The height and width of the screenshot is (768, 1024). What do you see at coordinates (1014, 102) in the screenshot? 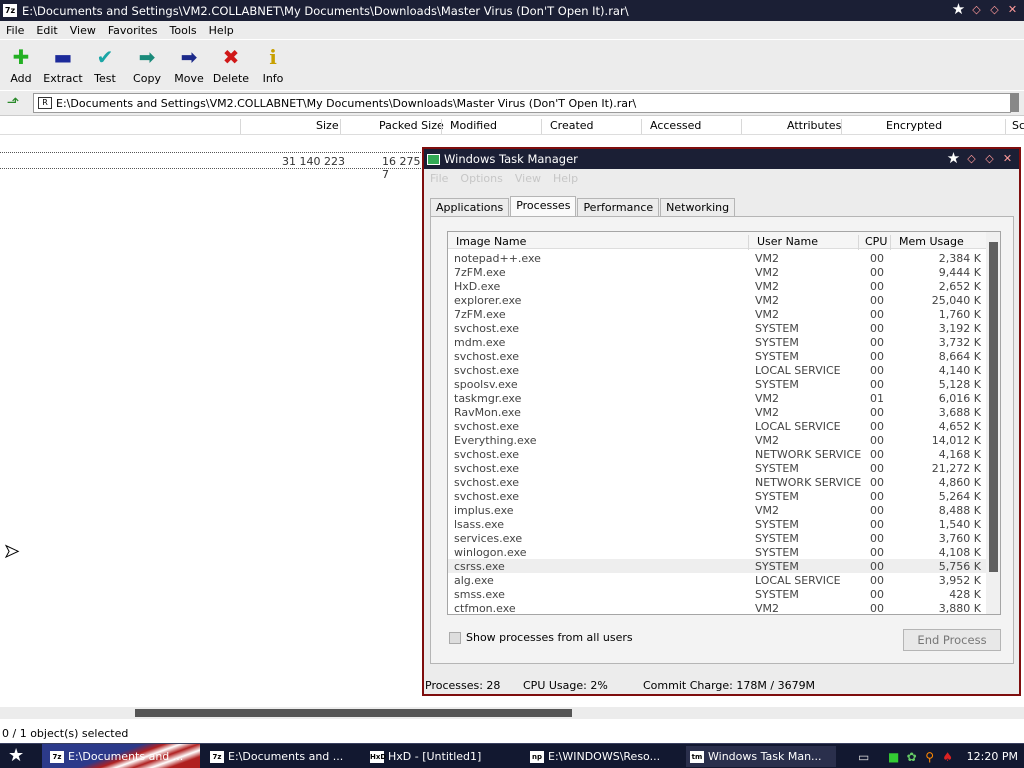
I see `address-scrollbar` at bounding box center [1014, 102].